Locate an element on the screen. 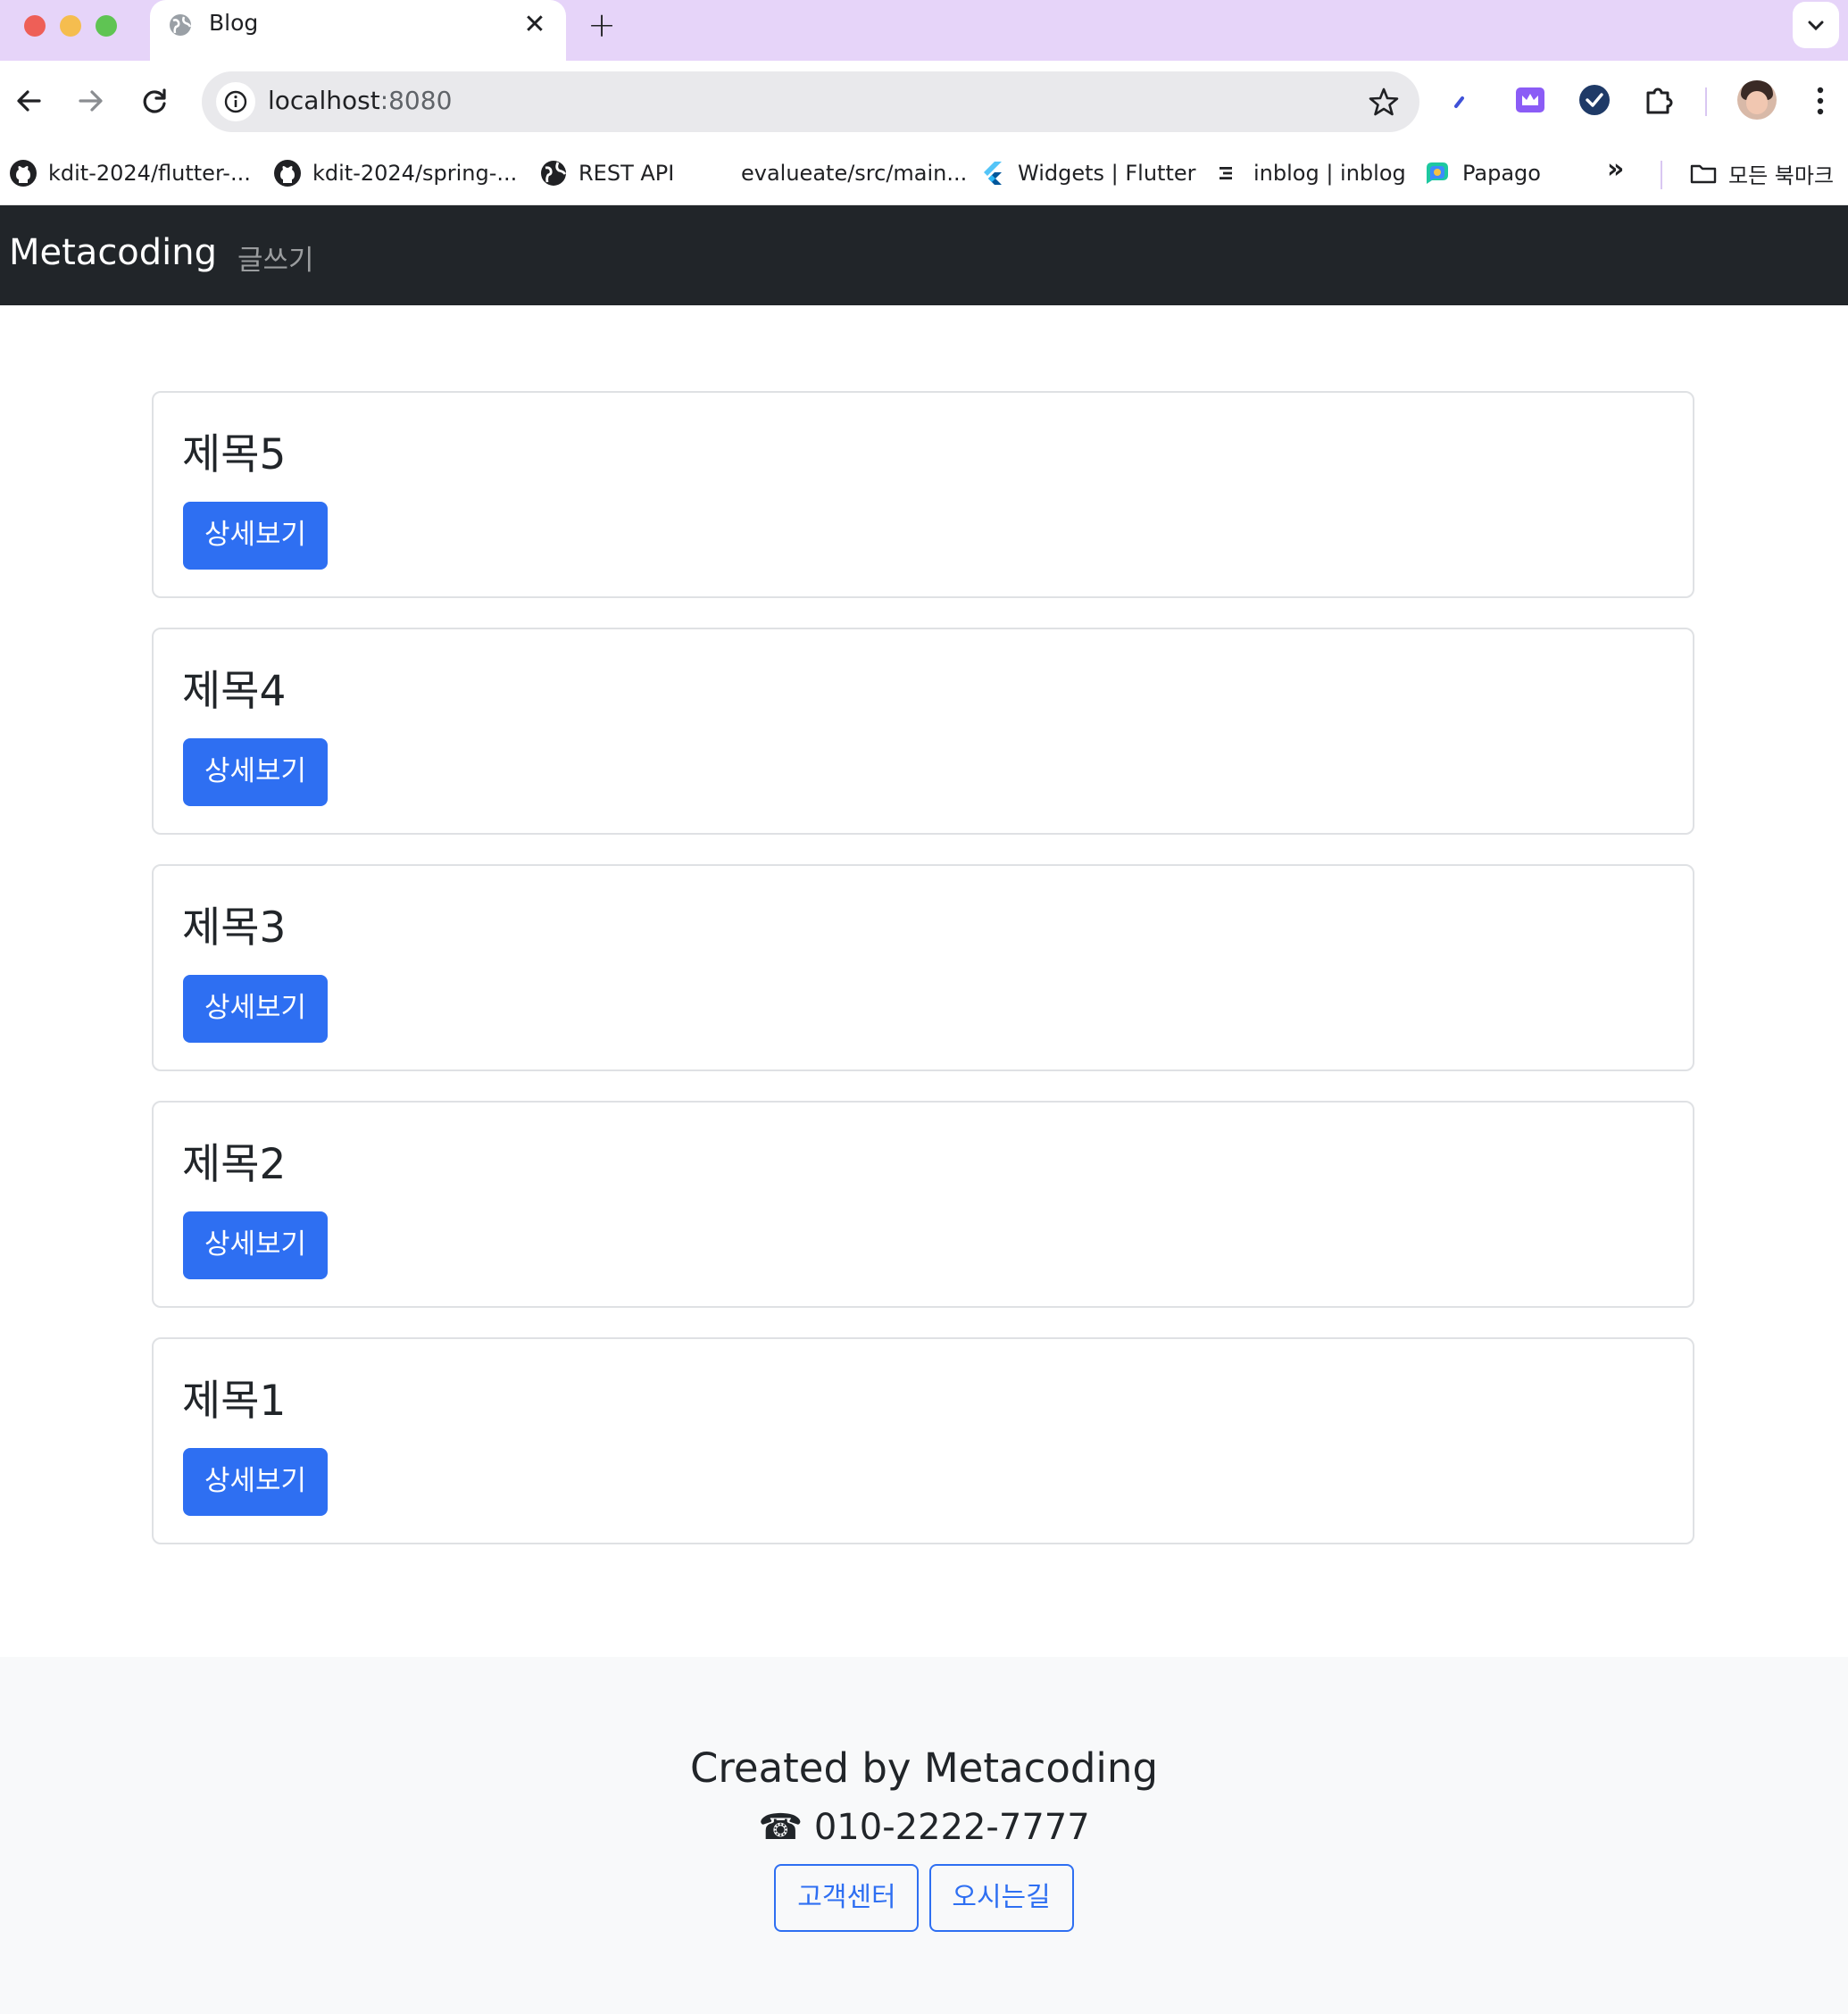 The height and width of the screenshot is (2014, 1848). post-card: 제목2 상세보기 is located at coordinates (923, 1204).